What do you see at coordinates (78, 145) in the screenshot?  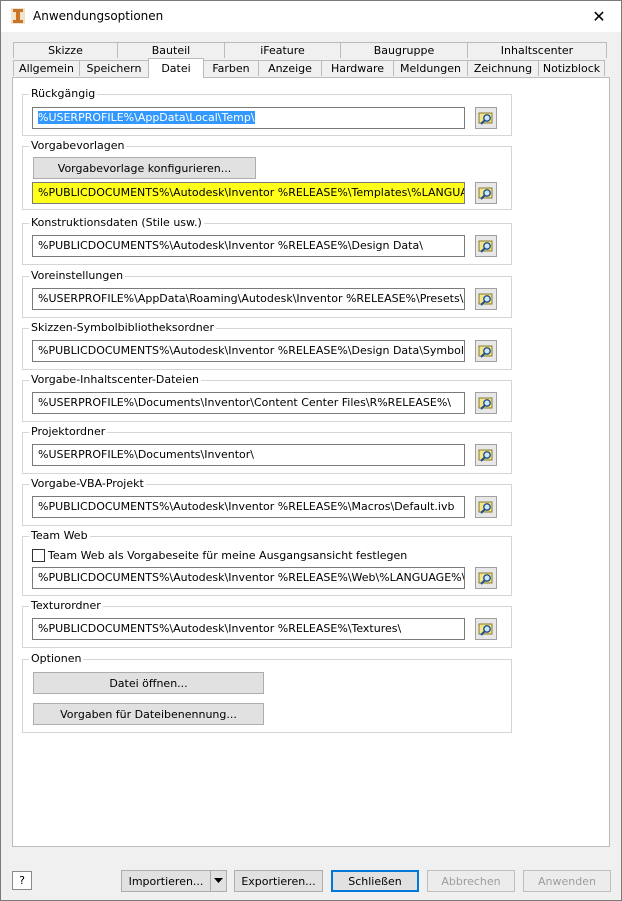 I see `templates-group-label: Vorgabevorlagen` at bounding box center [78, 145].